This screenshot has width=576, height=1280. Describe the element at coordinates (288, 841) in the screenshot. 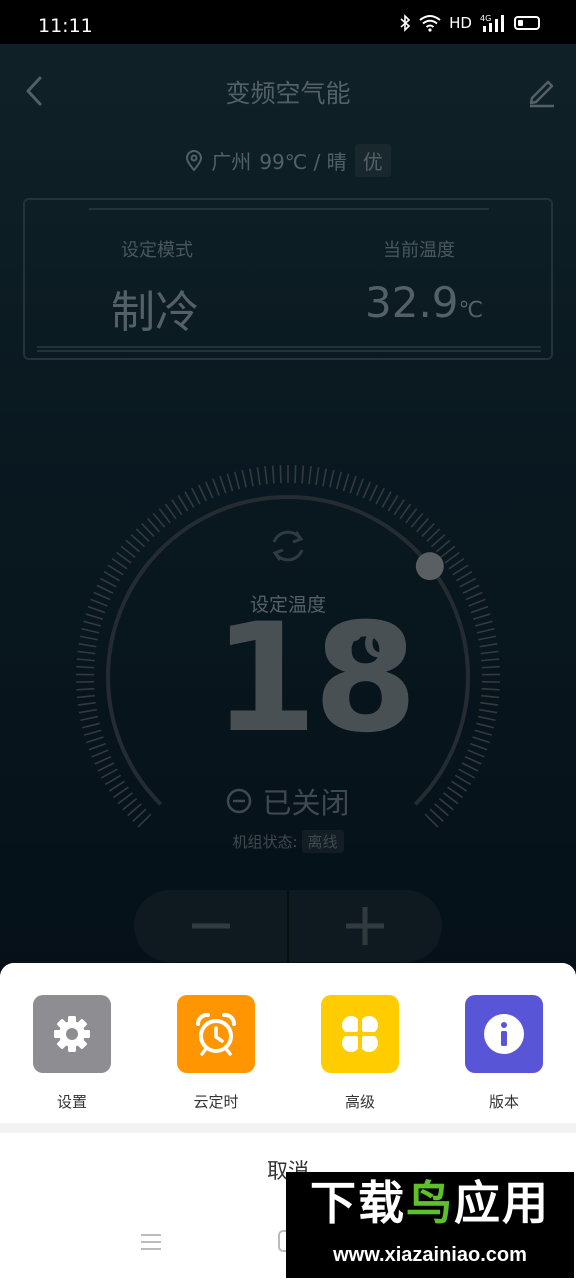

I see `unit-status: 机组状态: 离线` at that location.